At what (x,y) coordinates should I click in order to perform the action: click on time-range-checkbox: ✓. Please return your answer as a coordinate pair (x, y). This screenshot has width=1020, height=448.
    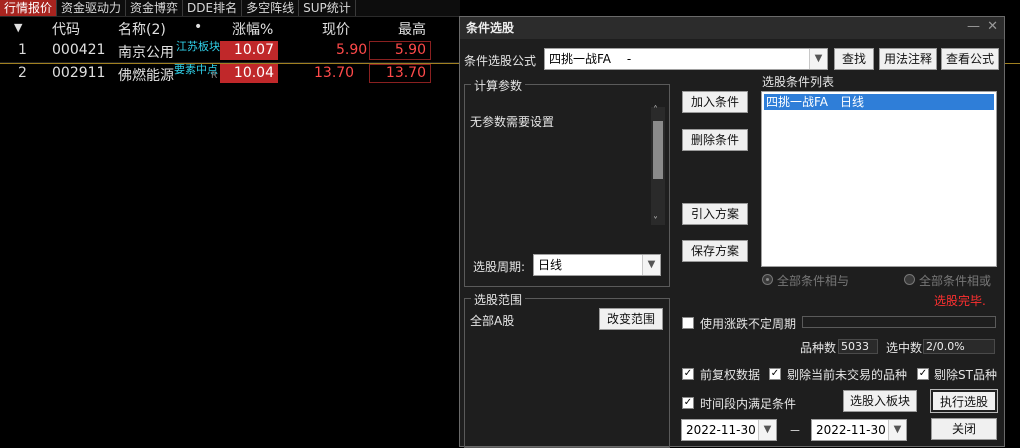
    Looking at the image, I should click on (688, 403).